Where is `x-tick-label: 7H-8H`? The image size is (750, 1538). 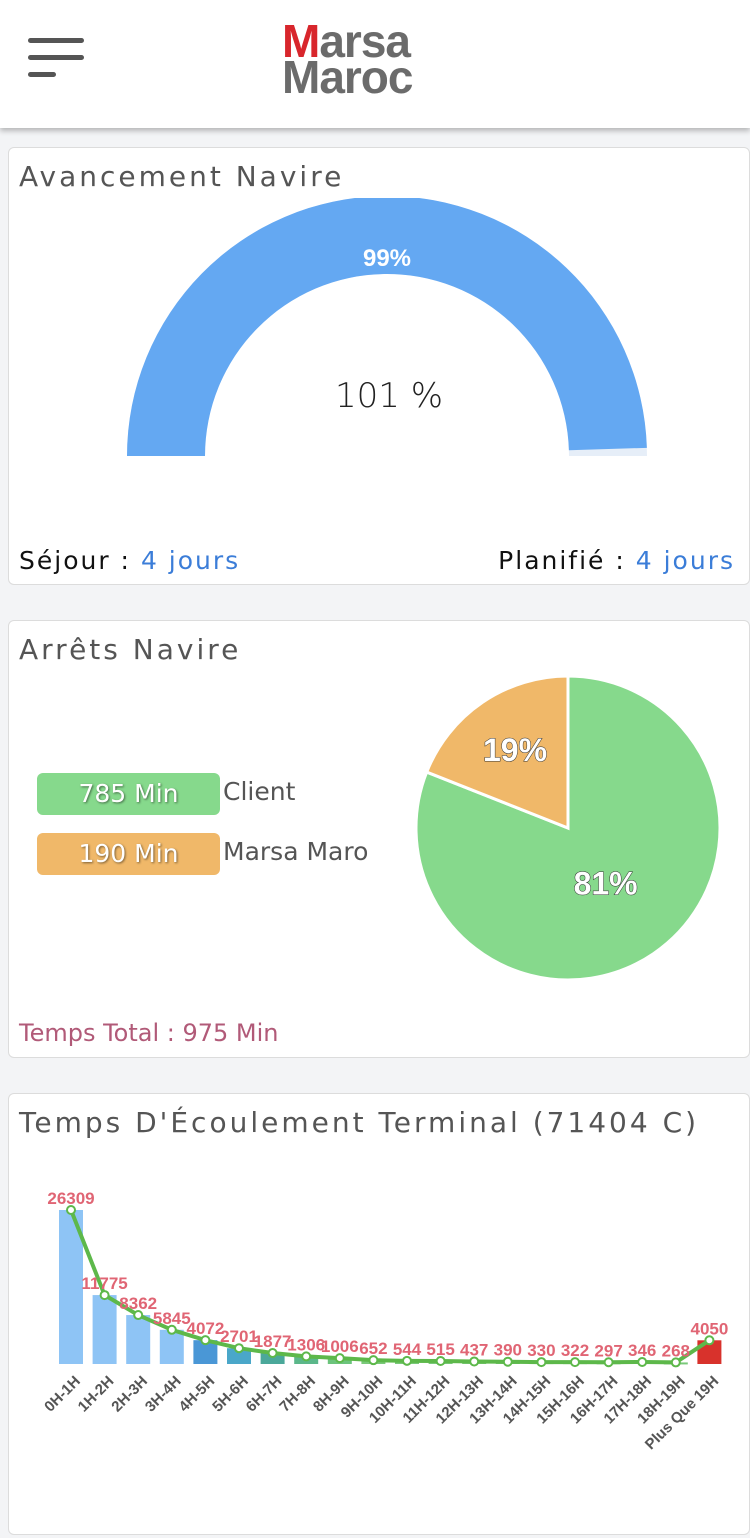 x-tick-label: 7H-8H is located at coordinates (297, 1394).